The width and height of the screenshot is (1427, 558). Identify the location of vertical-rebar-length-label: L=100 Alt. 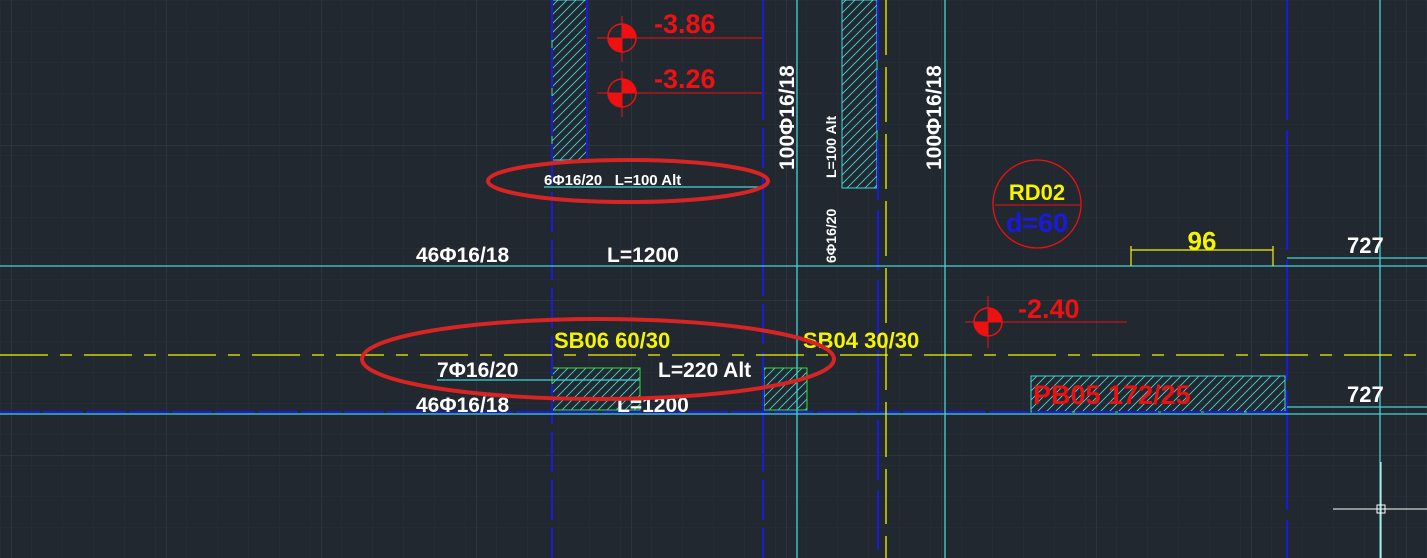
(831, 147).